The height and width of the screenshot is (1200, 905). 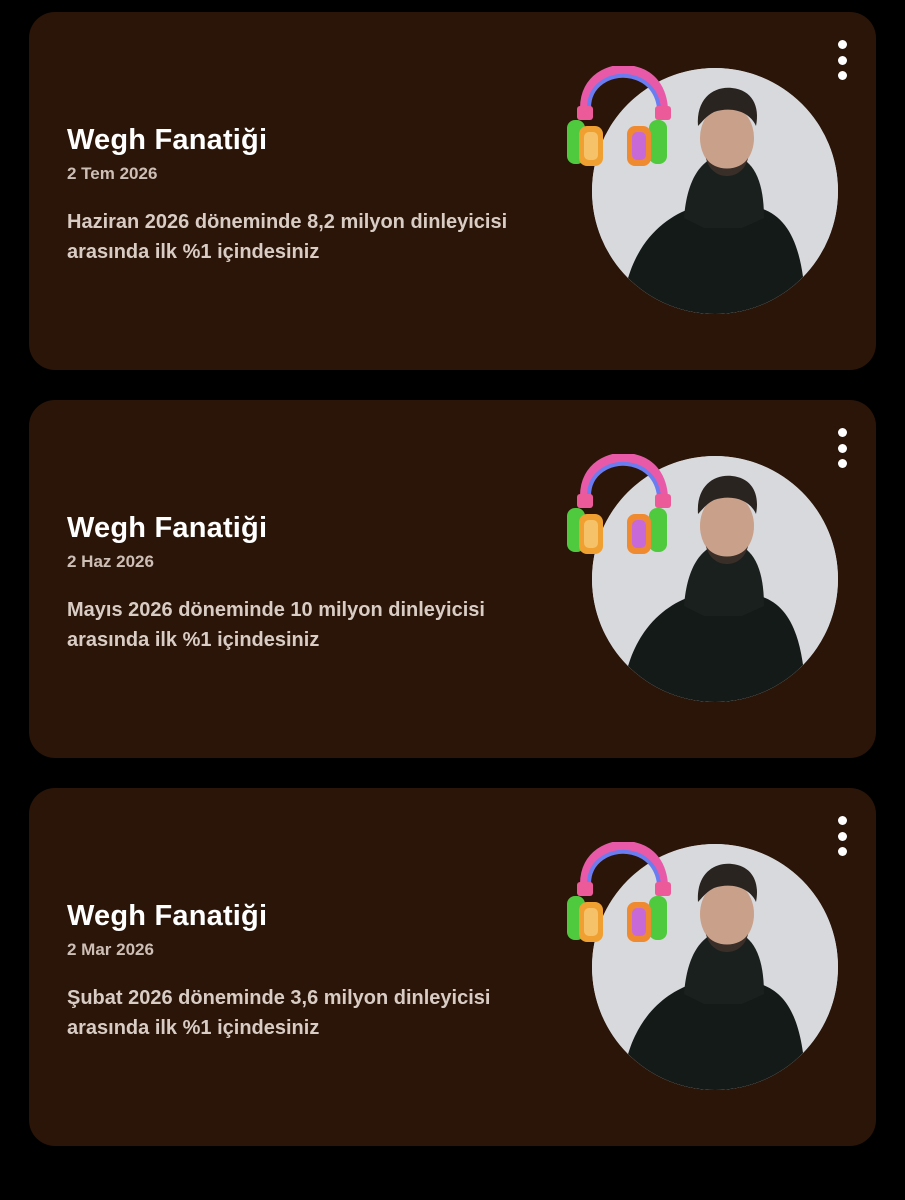 What do you see at coordinates (112, 173) in the screenshot?
I see `card-date: 2 Tem 2026` at bounding box center [112, 173].